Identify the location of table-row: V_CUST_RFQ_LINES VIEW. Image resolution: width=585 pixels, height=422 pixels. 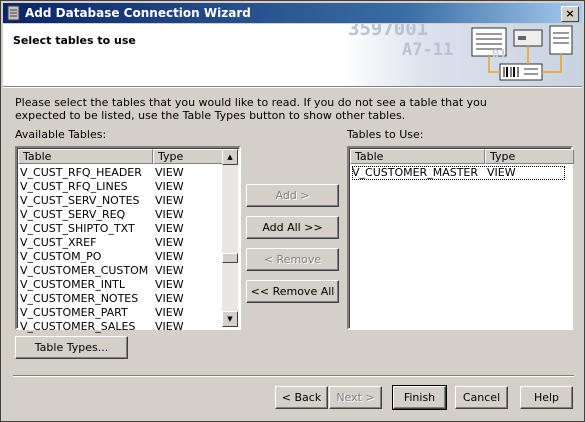
(117, 187).